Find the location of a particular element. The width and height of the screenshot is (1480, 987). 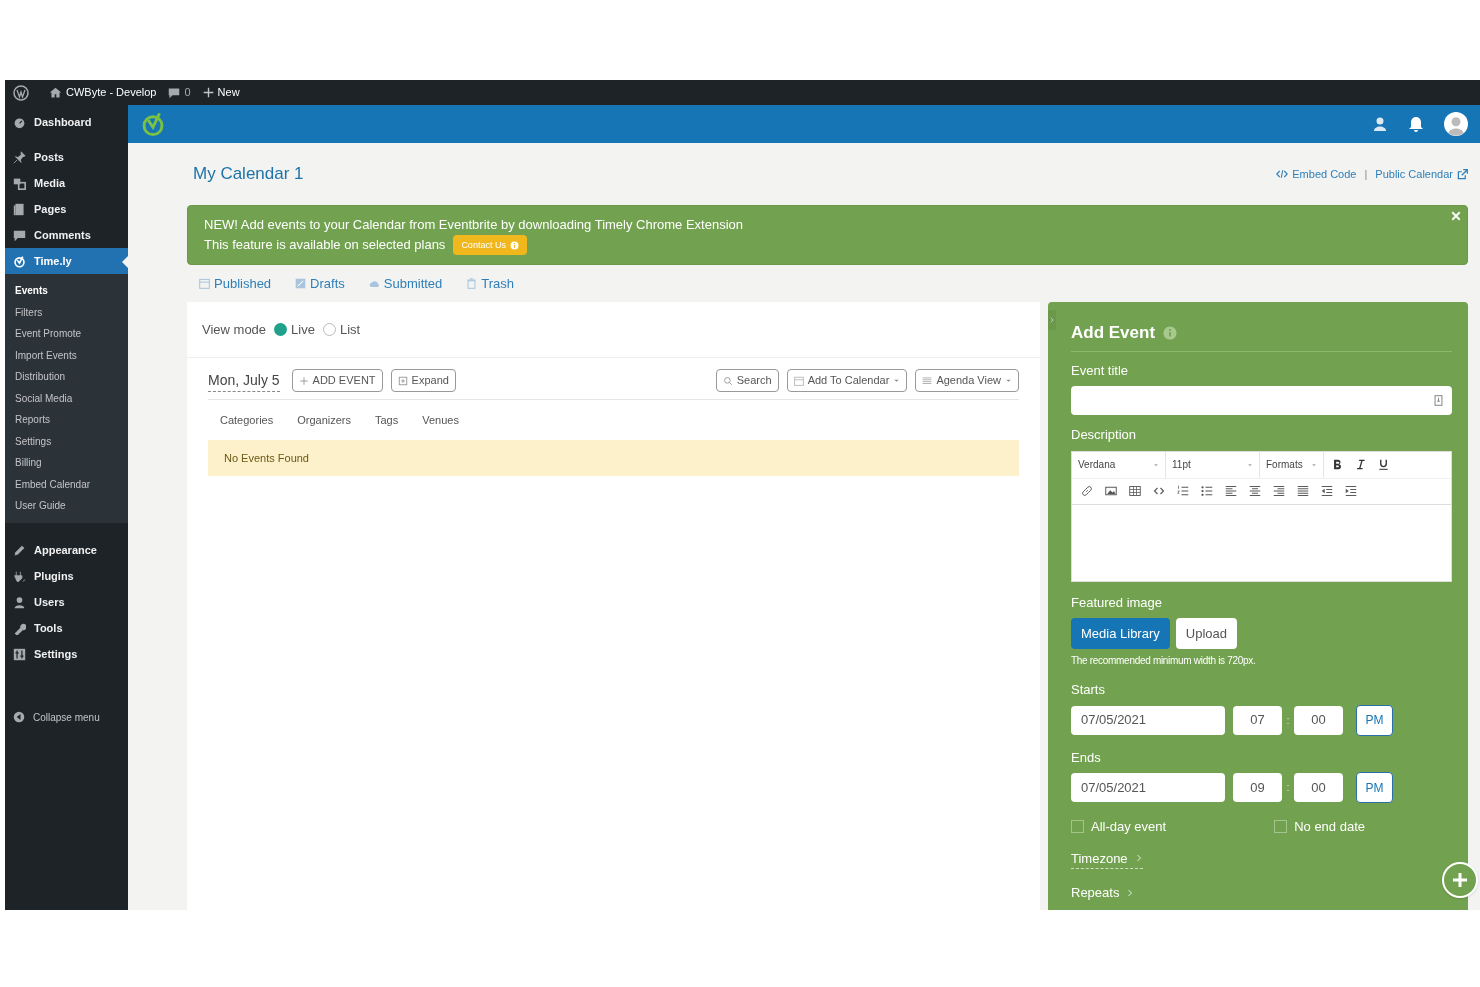

add-button is located at coordinates (1460, 880).